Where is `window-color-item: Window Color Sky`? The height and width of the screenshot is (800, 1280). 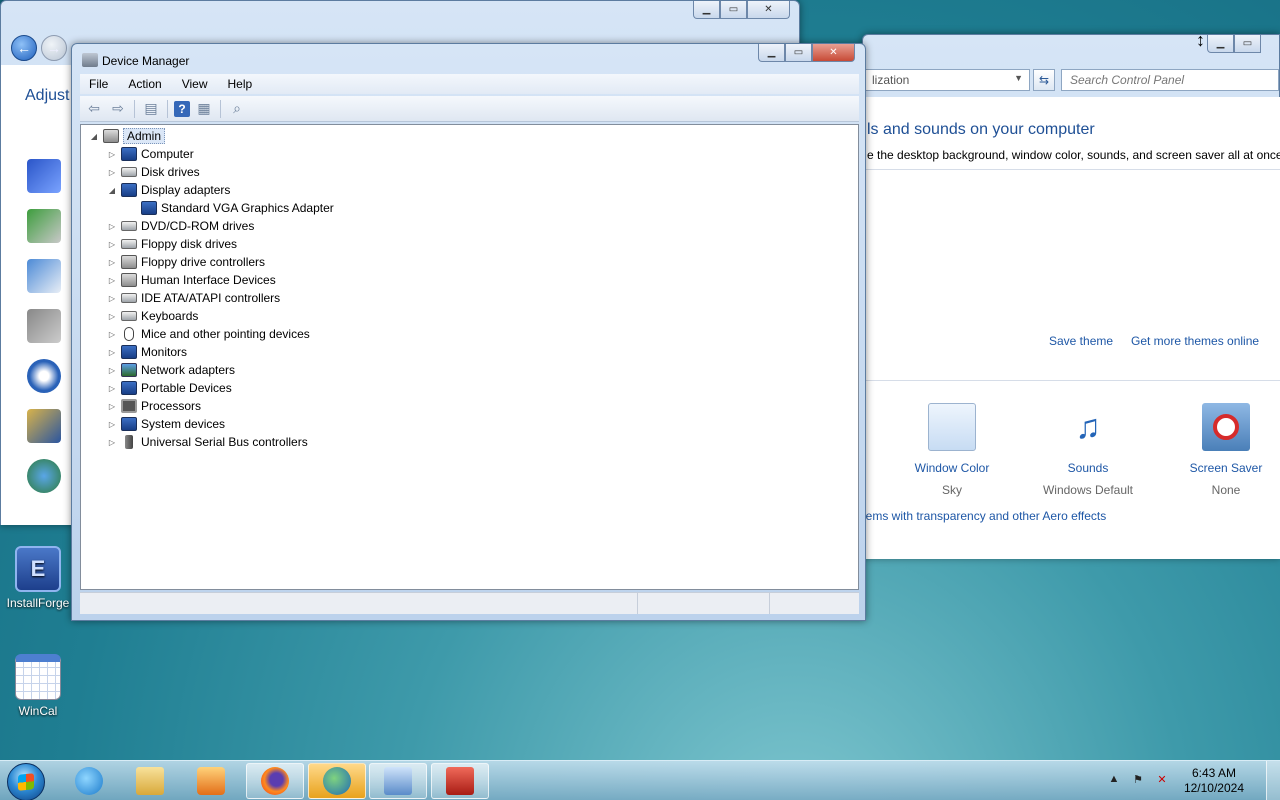
window-color-item: Window Color Sky is located at coordinates (952, 450).